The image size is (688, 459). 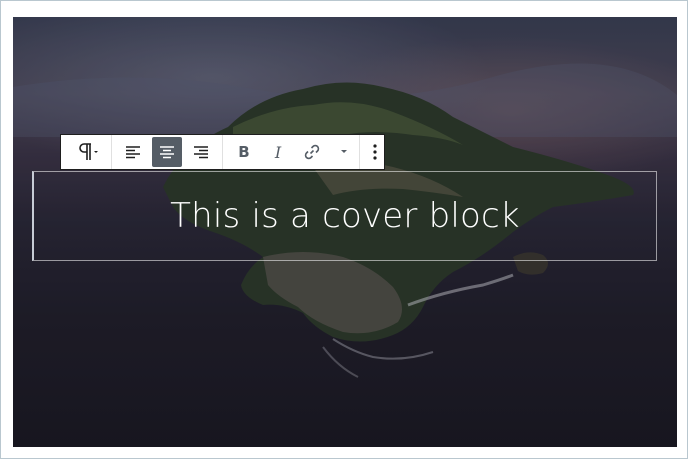 I want to click on chevron-down-icon, so click(x=344, y=152).